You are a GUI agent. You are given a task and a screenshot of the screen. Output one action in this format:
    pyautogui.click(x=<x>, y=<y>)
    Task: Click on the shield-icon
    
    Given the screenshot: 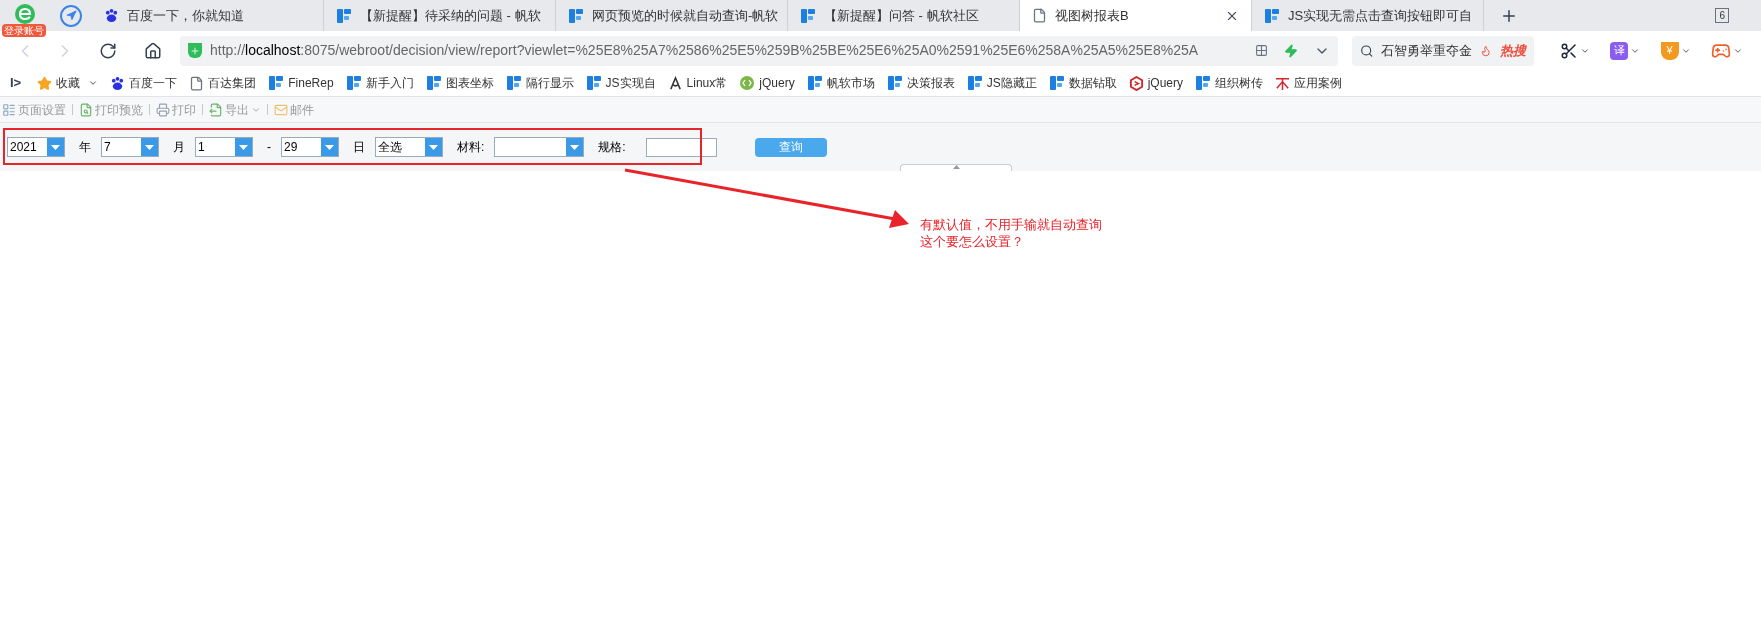 What is the action you would take?
    pyautogui.click(x=195, y=50)
    